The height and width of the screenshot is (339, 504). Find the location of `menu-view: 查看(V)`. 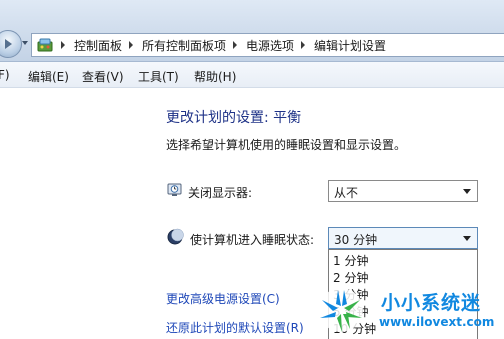

menu-view: 查看(V) is located at coordinates (103, 76).